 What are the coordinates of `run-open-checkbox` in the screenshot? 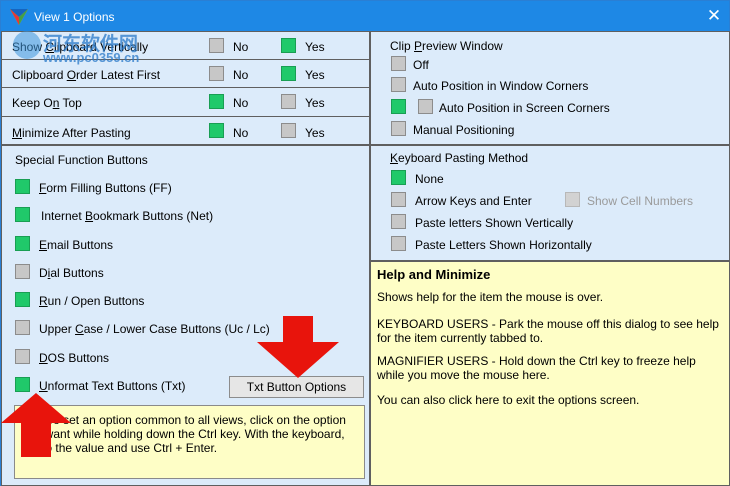 It's located at (22, 299).